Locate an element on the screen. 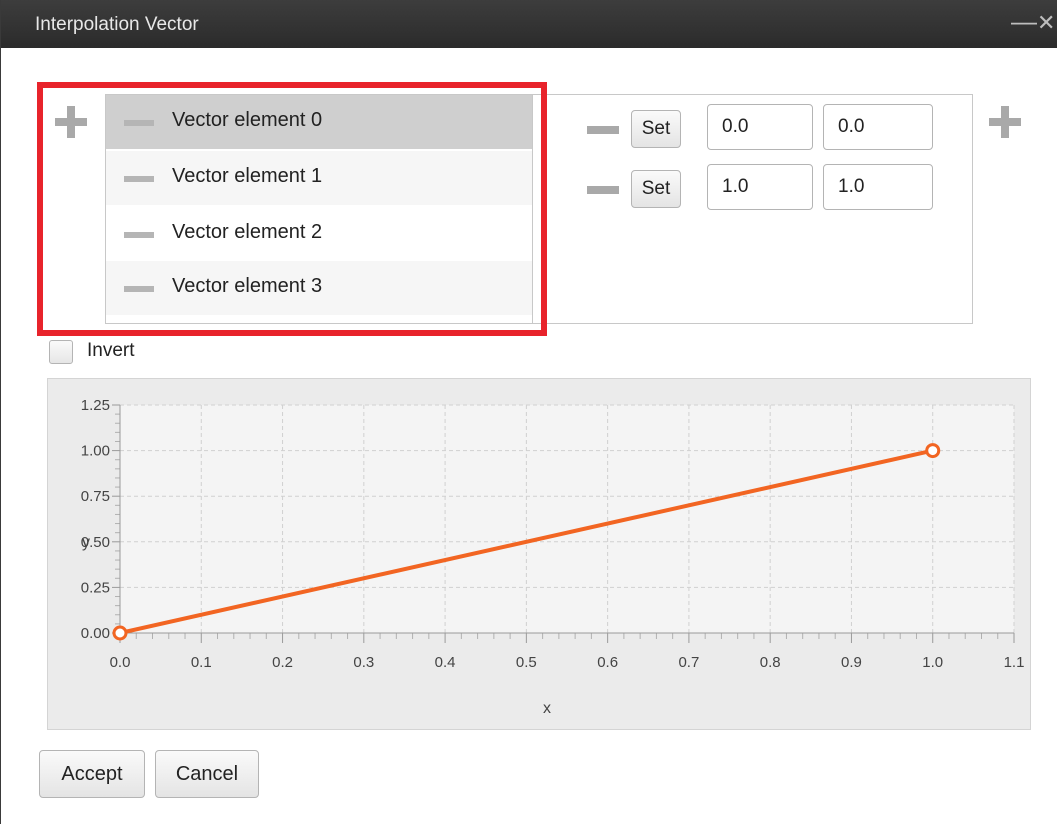 The width and height of the screenshot is (1057, 824). minimize-icon: — is located at coordinates (1024, 21).